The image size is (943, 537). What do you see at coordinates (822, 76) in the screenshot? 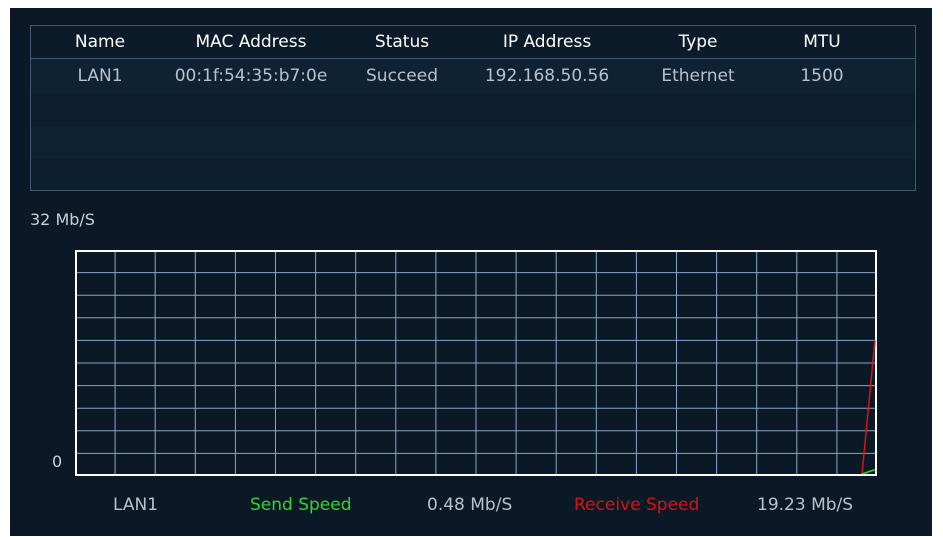
I see `cell-mtu: 1500` at bounding box center [822, 76].